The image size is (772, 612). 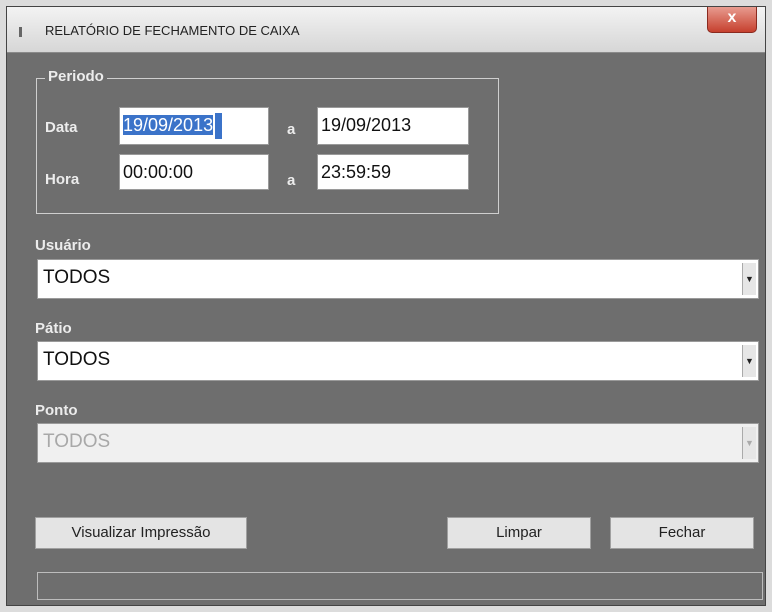 I want to click on hora-label: Hora, so click(x=62, y=179).